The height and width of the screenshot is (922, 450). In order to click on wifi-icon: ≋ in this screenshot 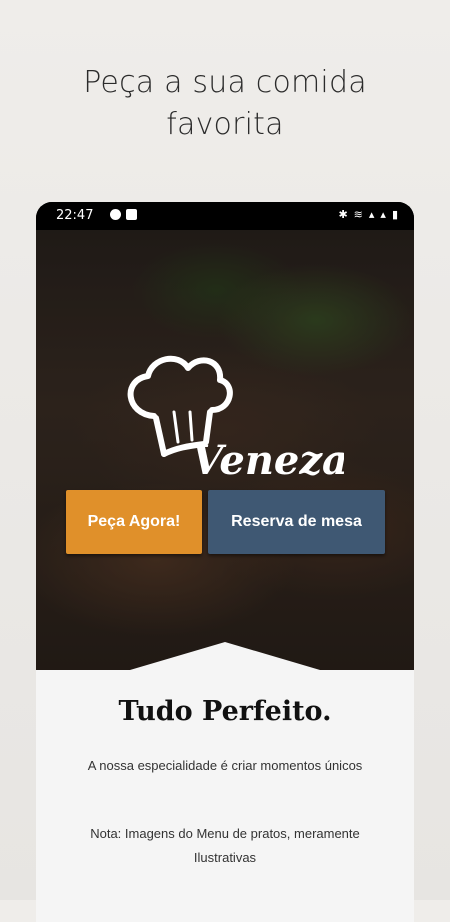, I will do `click(358, 215)`.